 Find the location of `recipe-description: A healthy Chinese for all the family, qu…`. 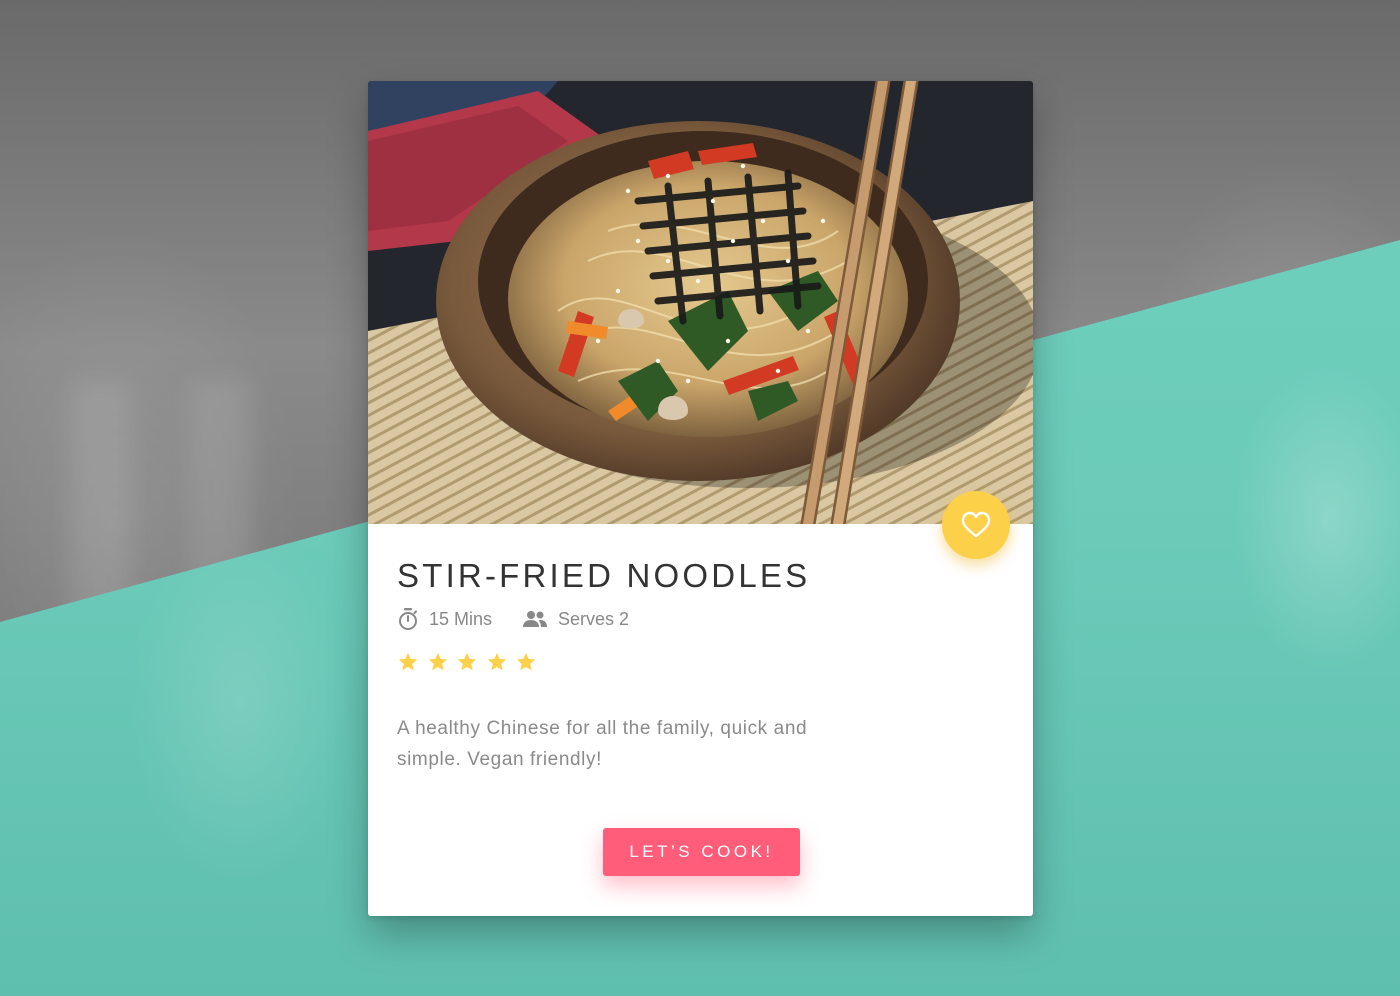

recipe-description: A healthy Chinese for all the family, qu… is located at coordinates (602, 744).